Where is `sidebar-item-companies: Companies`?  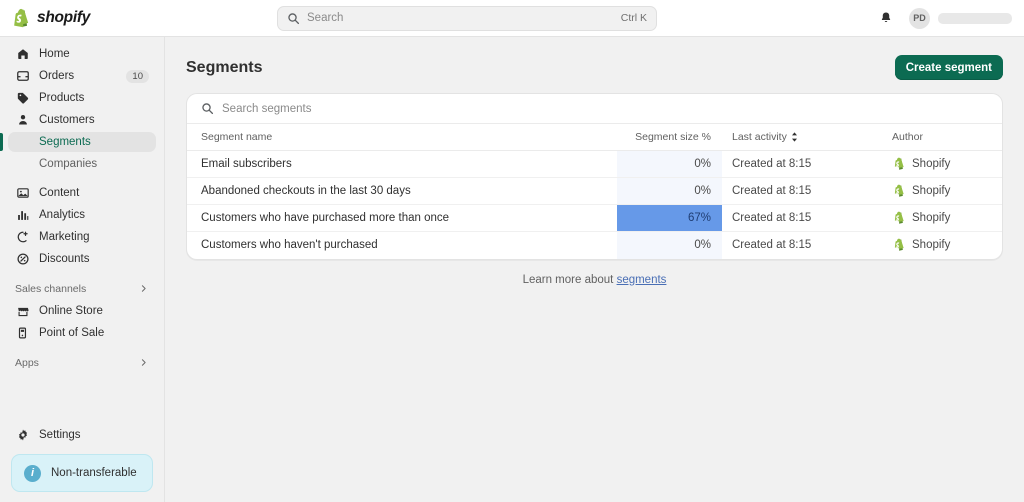
sidebar-item-companies: Companies is located at coordinates (82, 164).